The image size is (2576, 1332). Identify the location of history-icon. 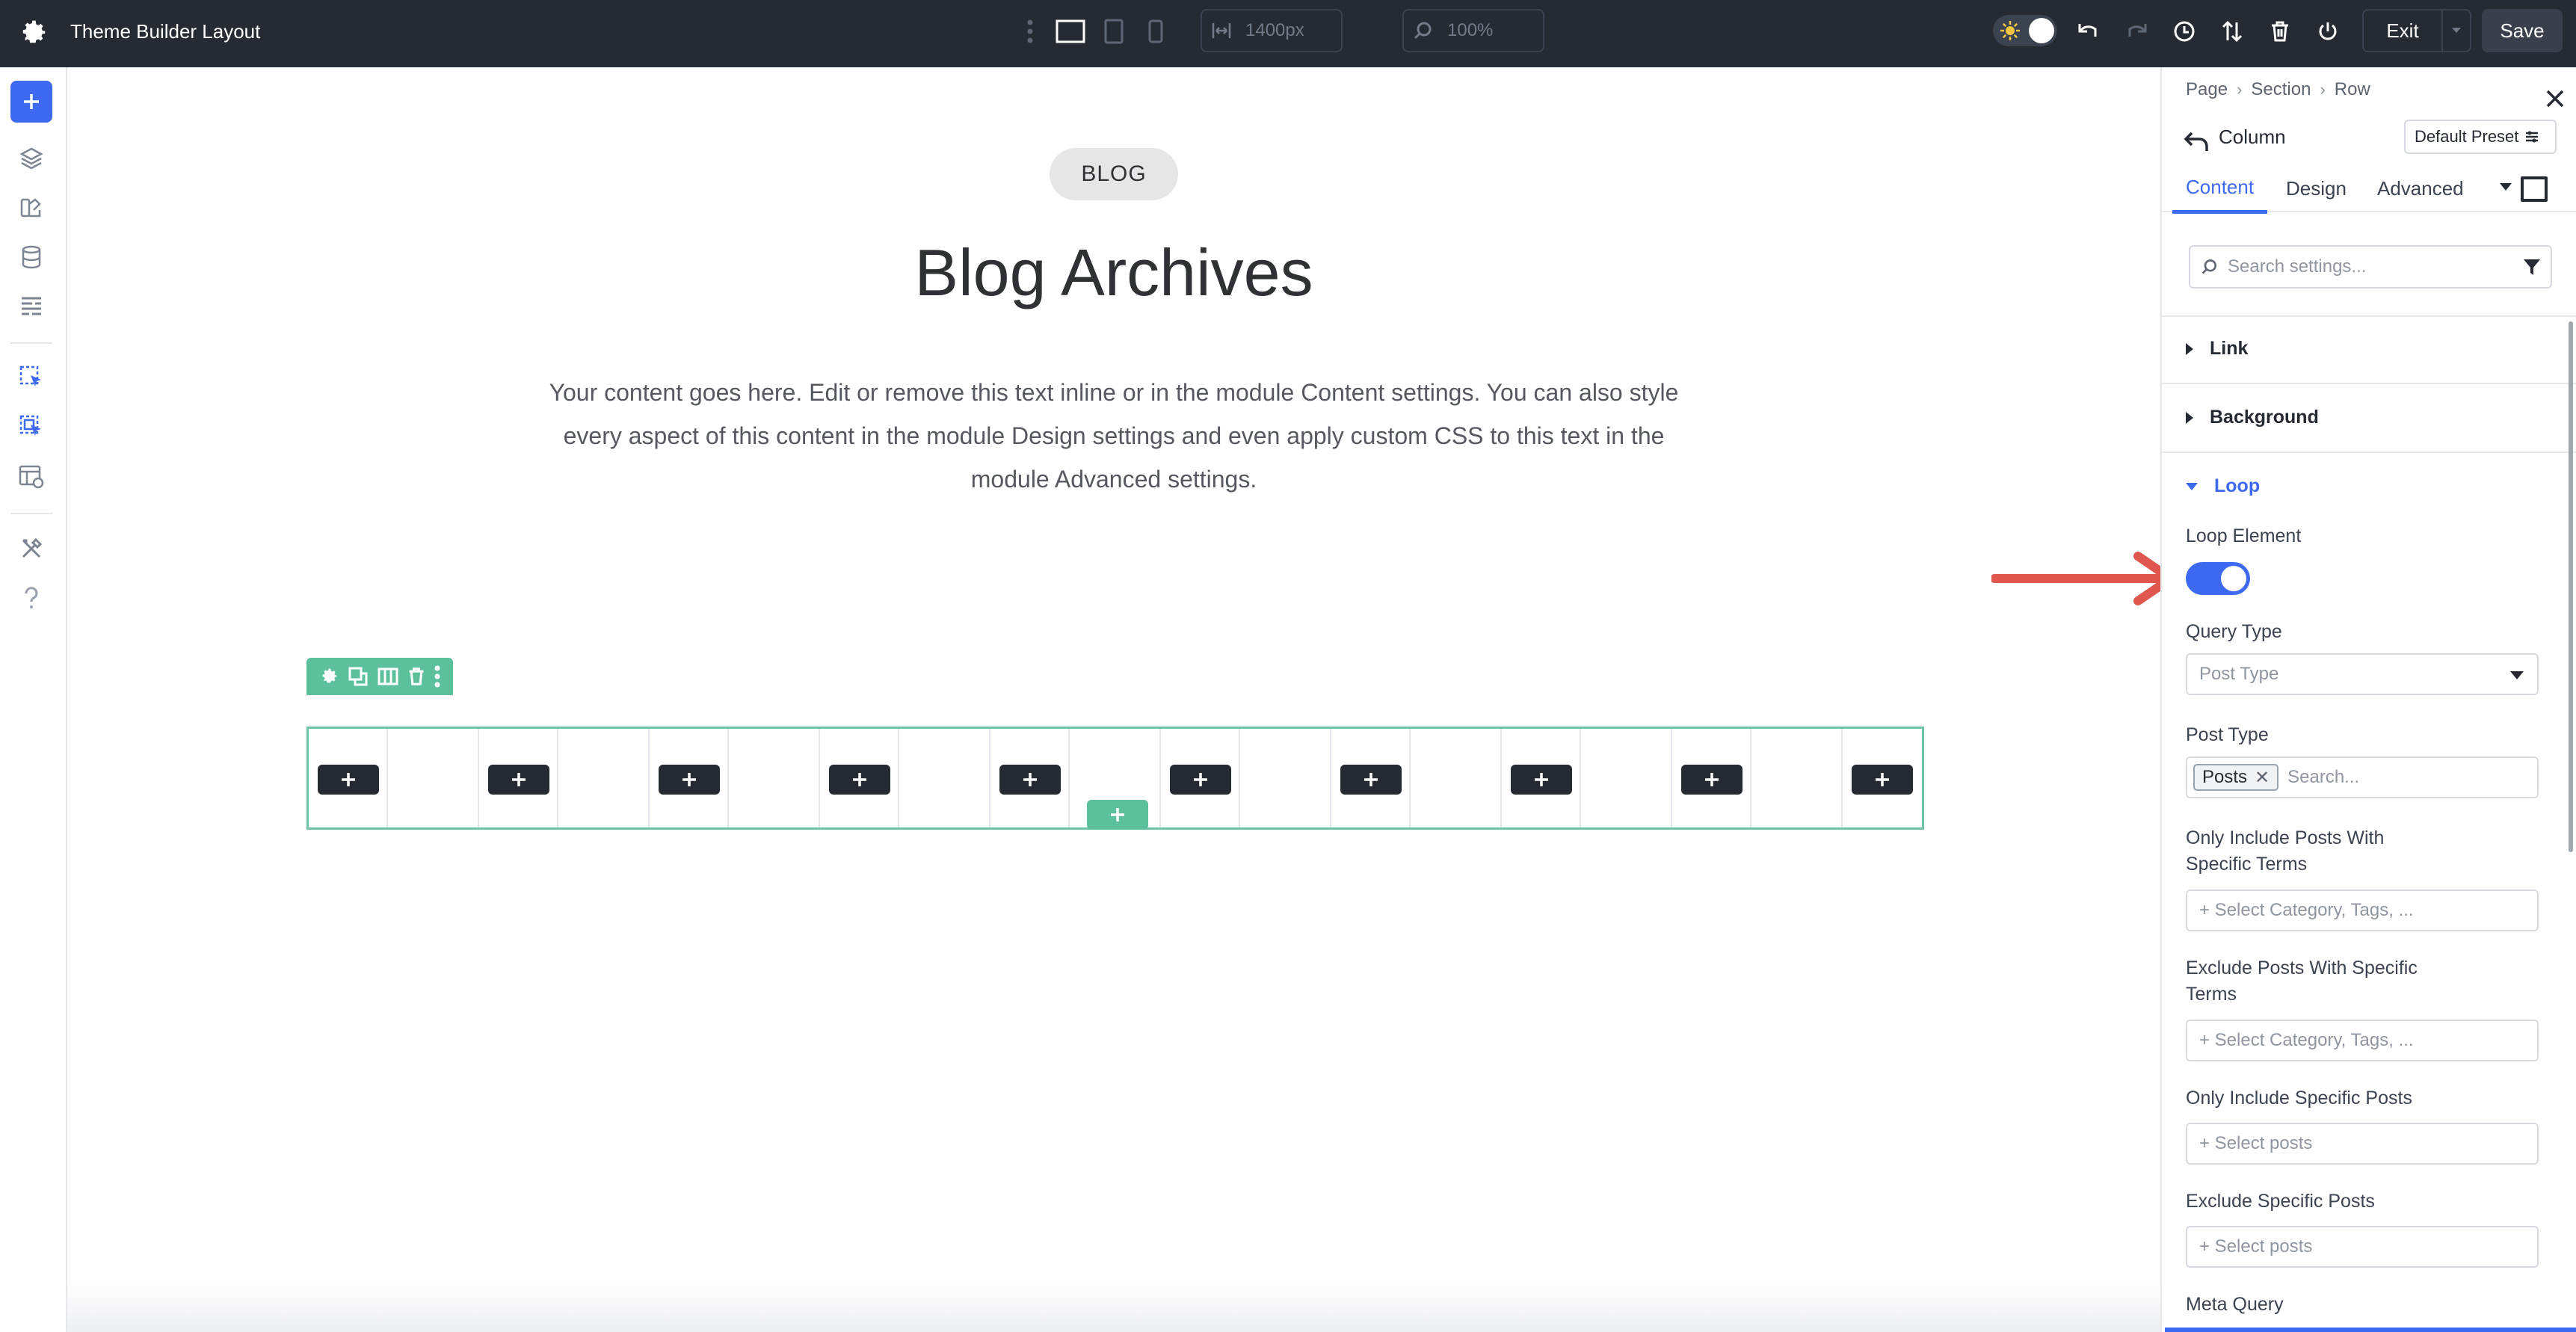
(2184, 32).